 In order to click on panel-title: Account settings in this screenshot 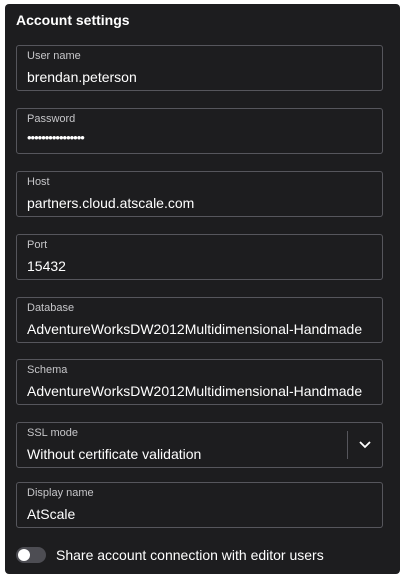, I will do `click(73, 20)`.